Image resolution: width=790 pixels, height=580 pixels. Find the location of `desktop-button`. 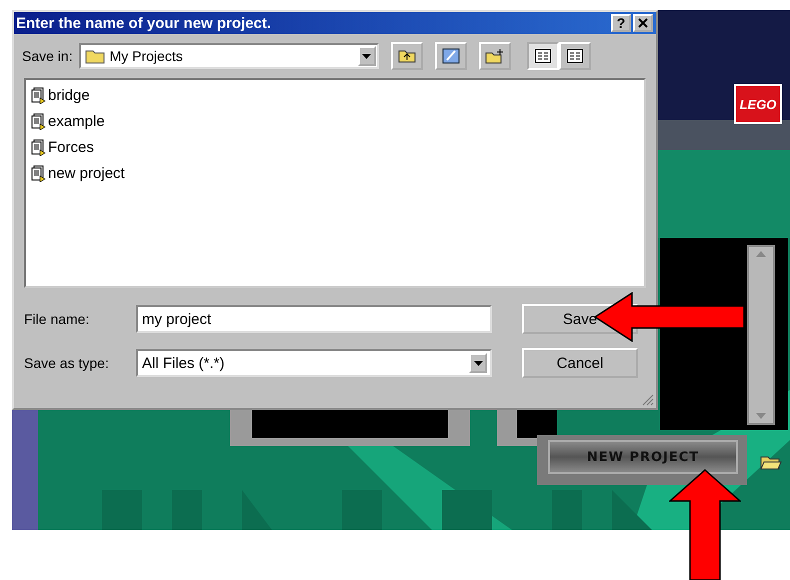

desktop-button is located at coordinates (450, 56).